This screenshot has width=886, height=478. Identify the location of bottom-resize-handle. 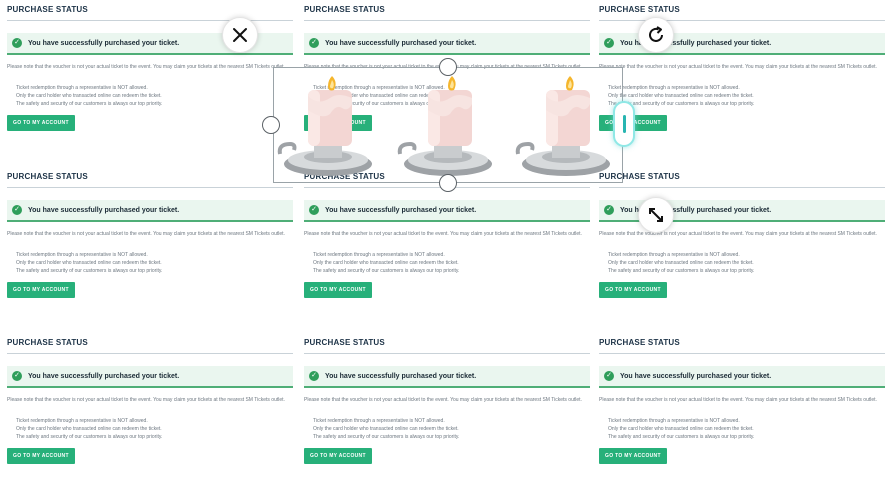
(448, 183).